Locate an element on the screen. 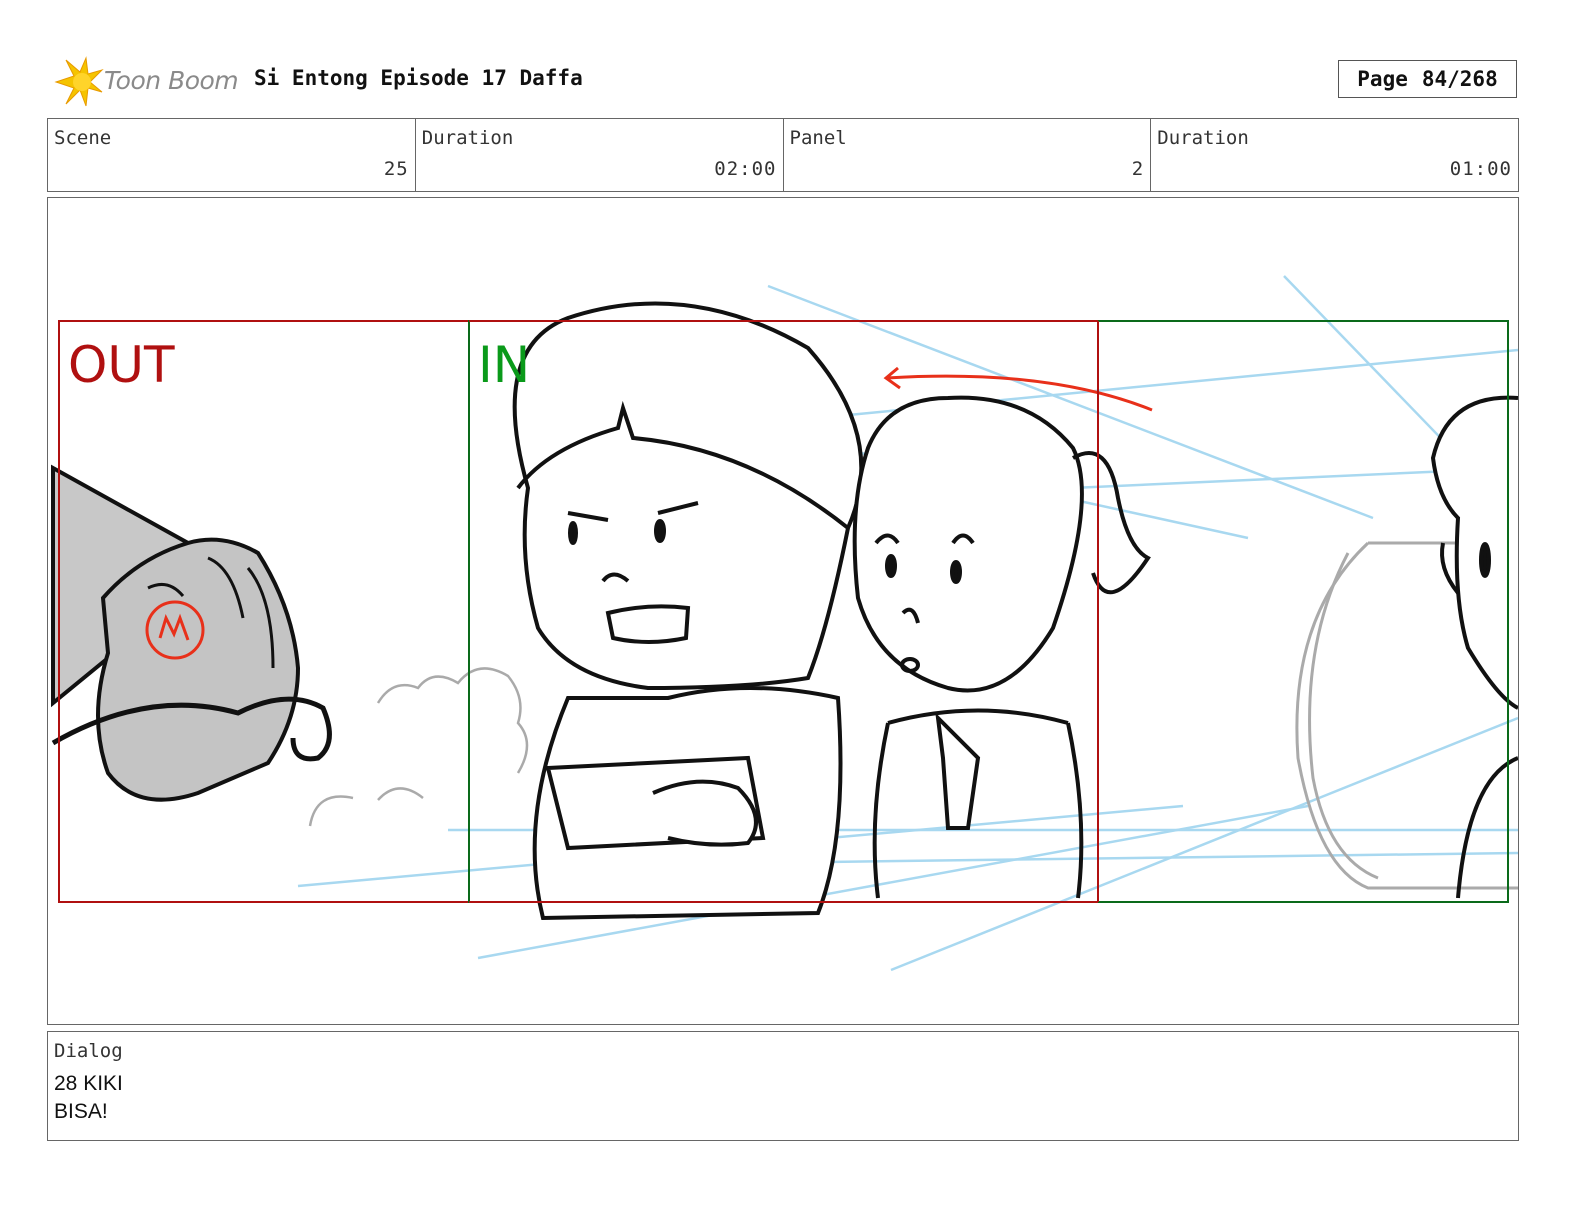 The width and height of the screenshot is (1584, 1224). scene-label: Scene is located at coordinates (83, 138).